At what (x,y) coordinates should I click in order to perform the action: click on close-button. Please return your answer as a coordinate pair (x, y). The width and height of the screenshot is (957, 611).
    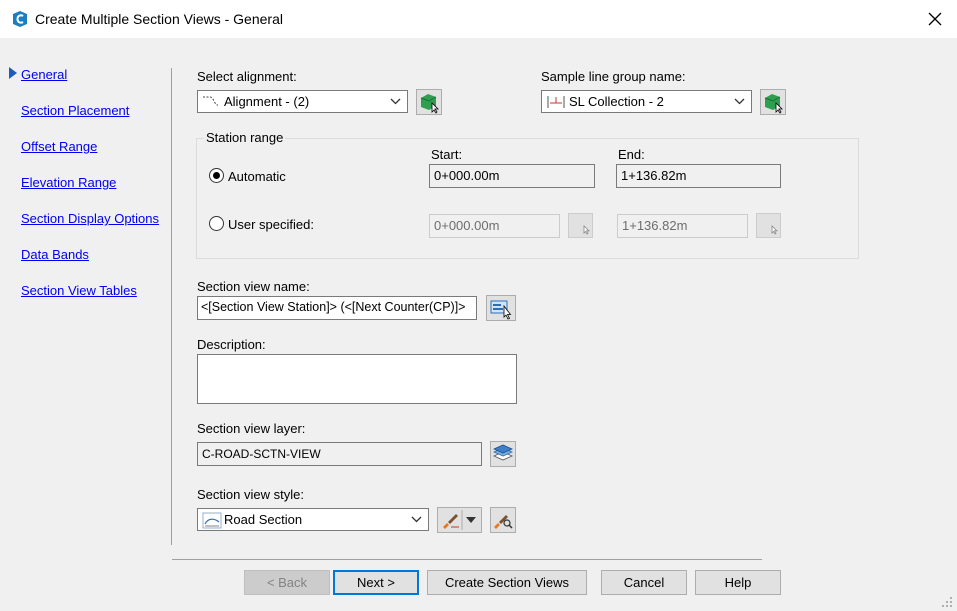
    Looking at the image, I should click on (935, 19).